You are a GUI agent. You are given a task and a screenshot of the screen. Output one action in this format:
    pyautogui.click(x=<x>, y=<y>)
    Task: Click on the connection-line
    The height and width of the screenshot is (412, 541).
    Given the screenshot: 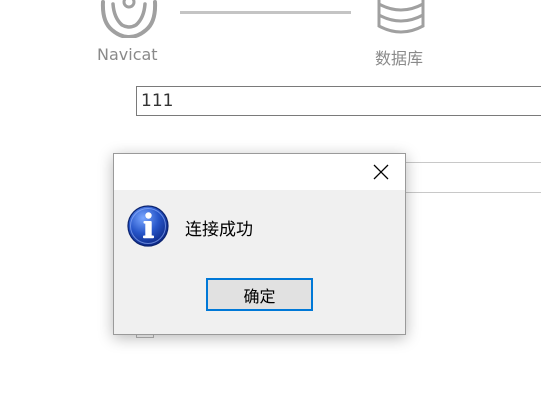 What is the action you would take?
    pyautogui.click(x=265, y=12)
    